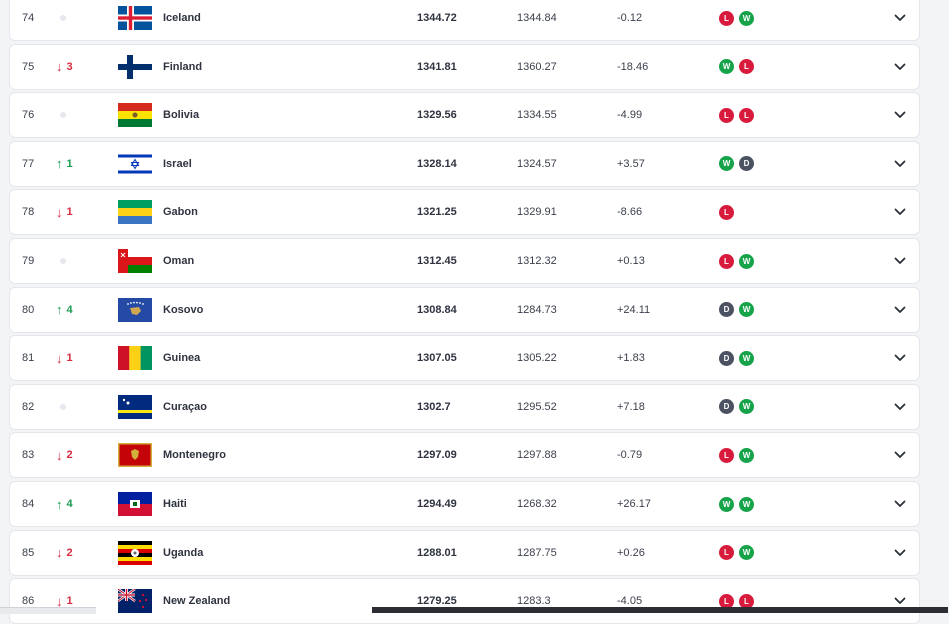 Image resolution: width=949 pixels, height=624 pixels. I want to click on ranking-row: 76 Bolivia 1329.56 1334.55 -4.99 L L, so click(464, 115).